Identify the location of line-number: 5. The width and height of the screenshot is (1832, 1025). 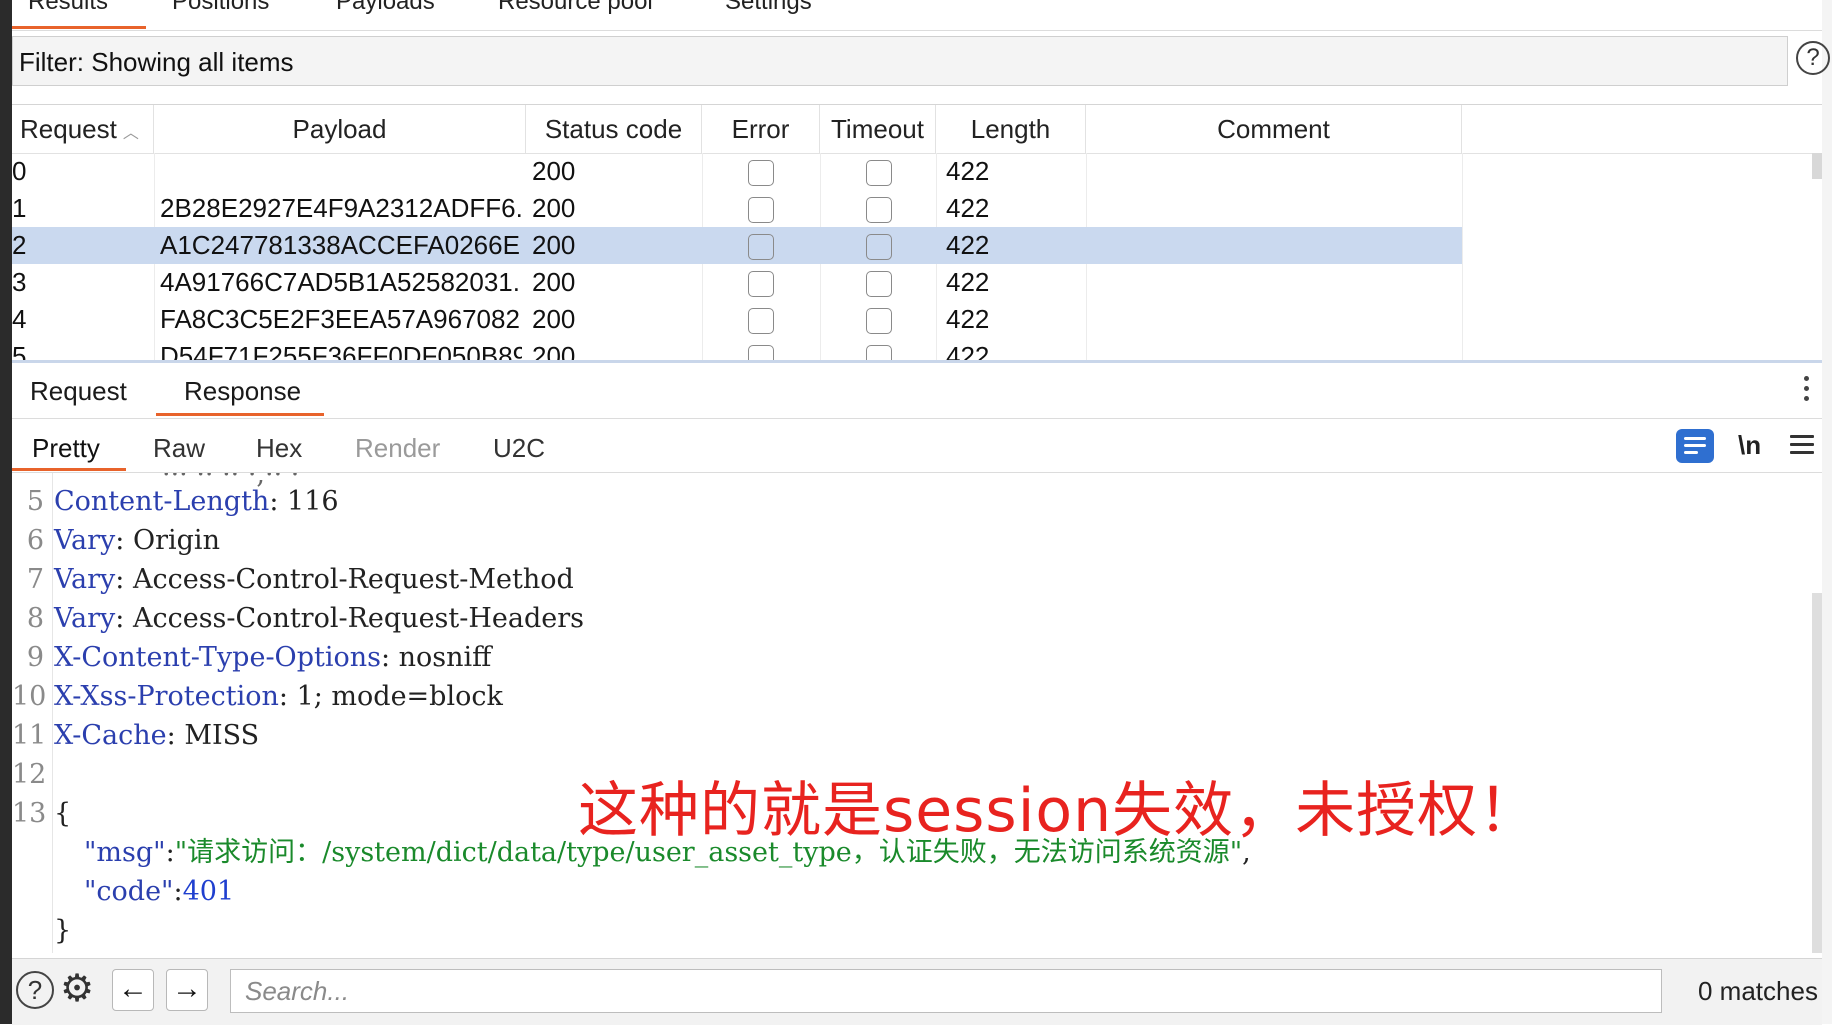
(35, 501).